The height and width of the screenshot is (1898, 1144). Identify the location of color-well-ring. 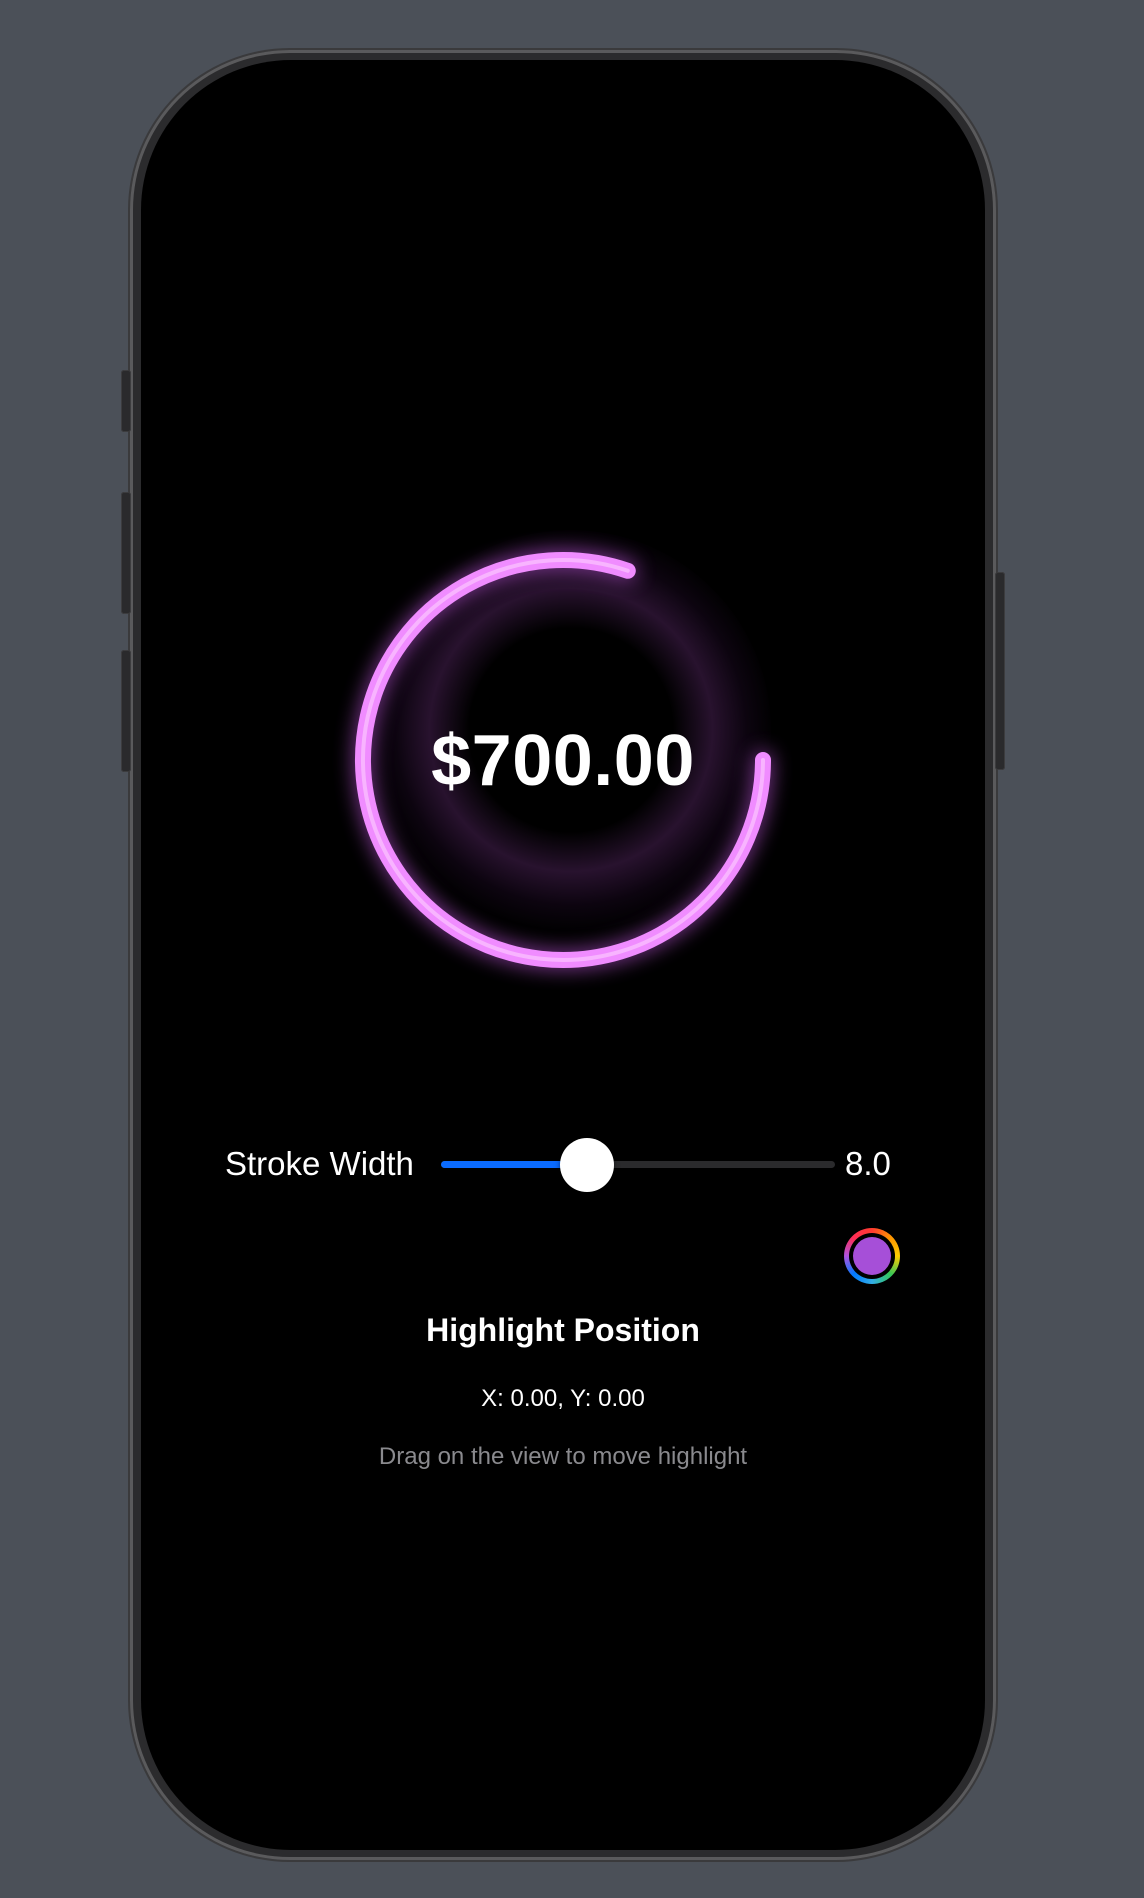
(872, 1256).